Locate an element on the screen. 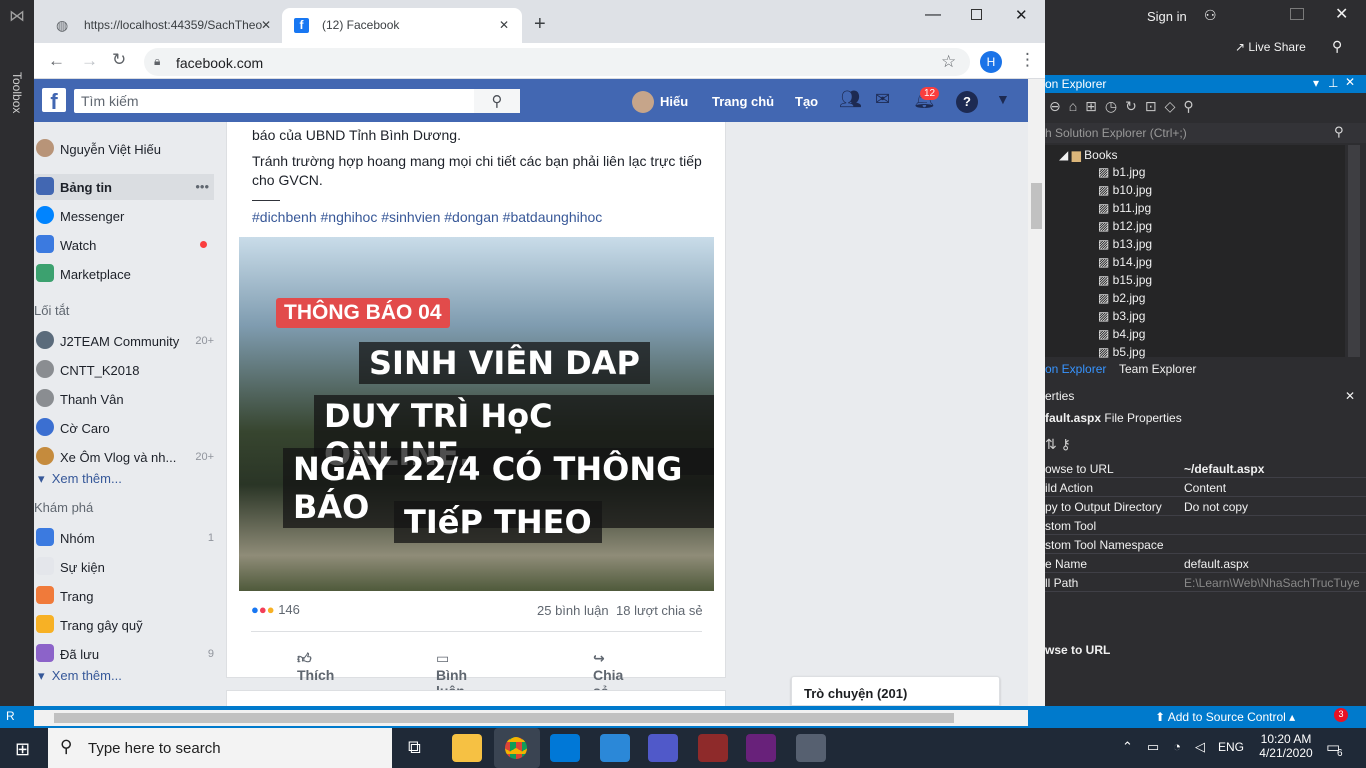 The image size is (1366, 768). search-button: ⚲ is located at coordinates (497, 101).